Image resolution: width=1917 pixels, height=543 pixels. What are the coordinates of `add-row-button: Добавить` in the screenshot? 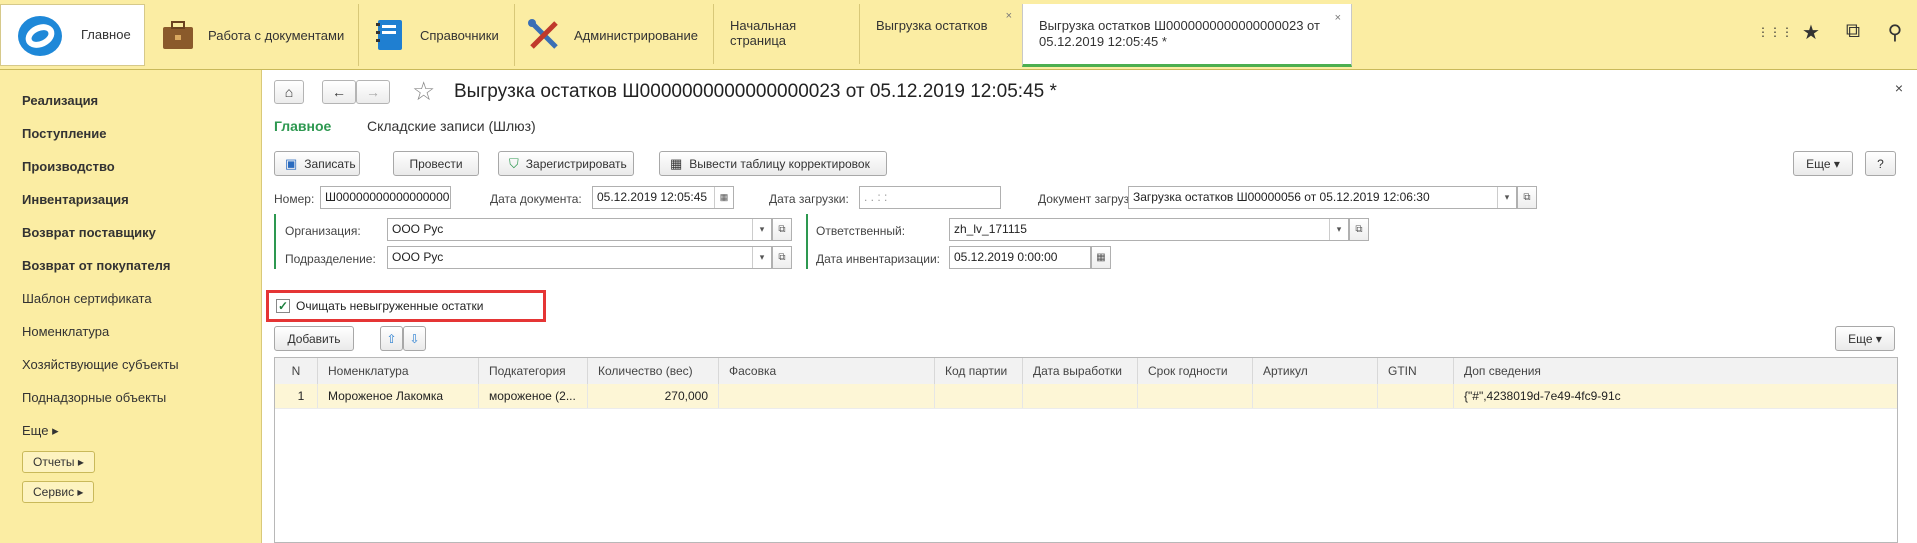 It's located at (314, 338).